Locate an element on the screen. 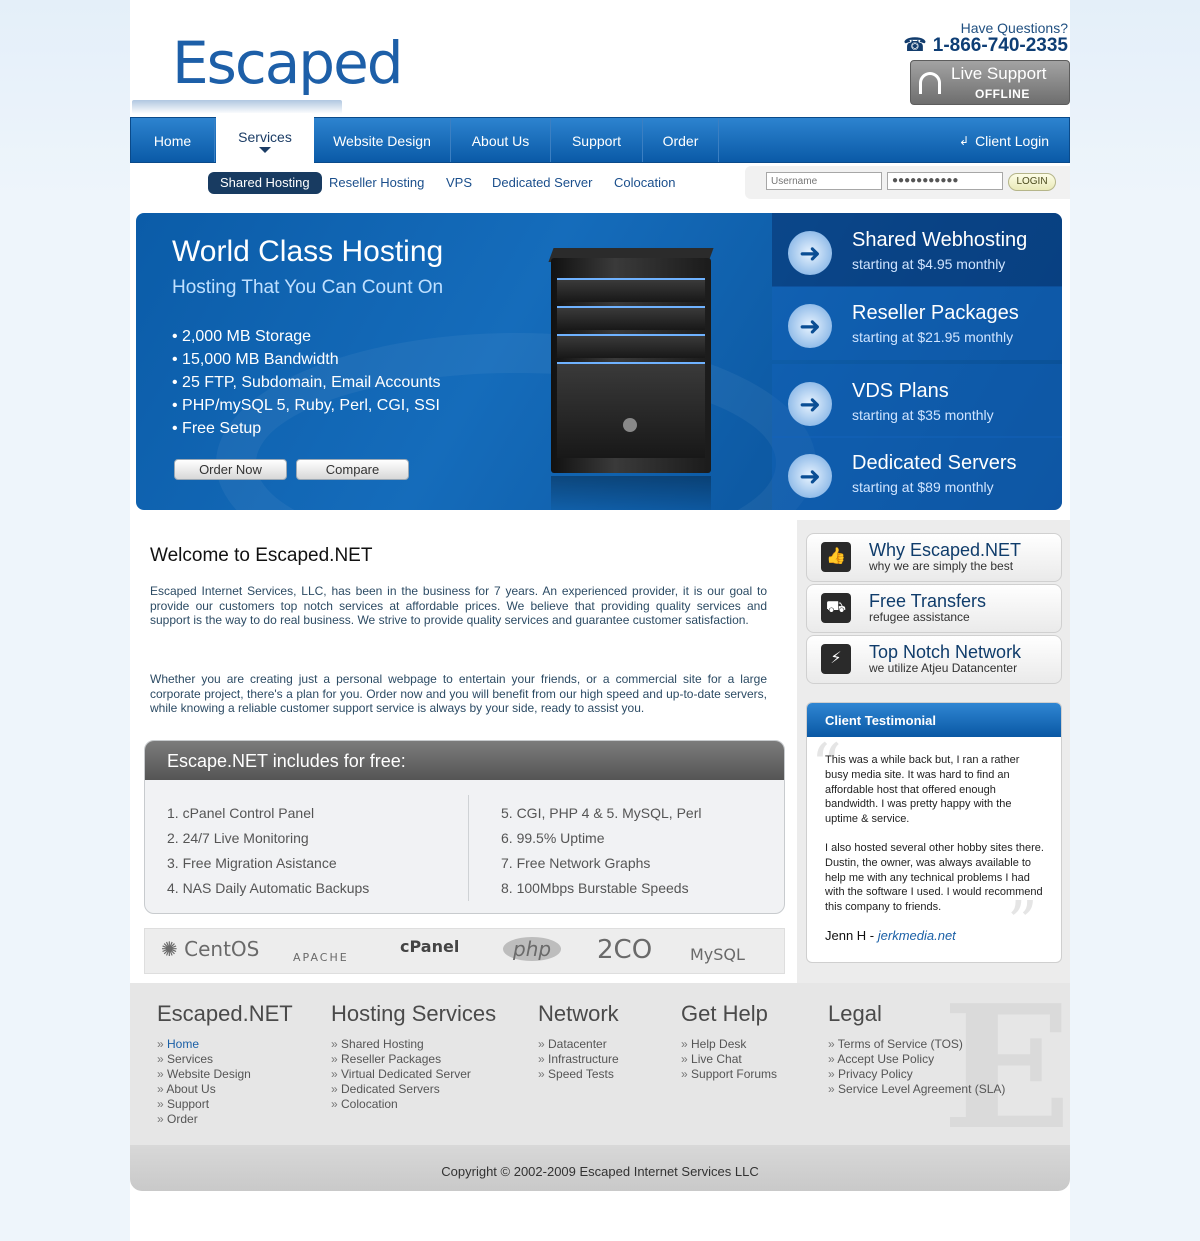 This screenshot has width=1200, height=1241. testimonial-author-name: Jenn H - is located at coordinates (851, 935).